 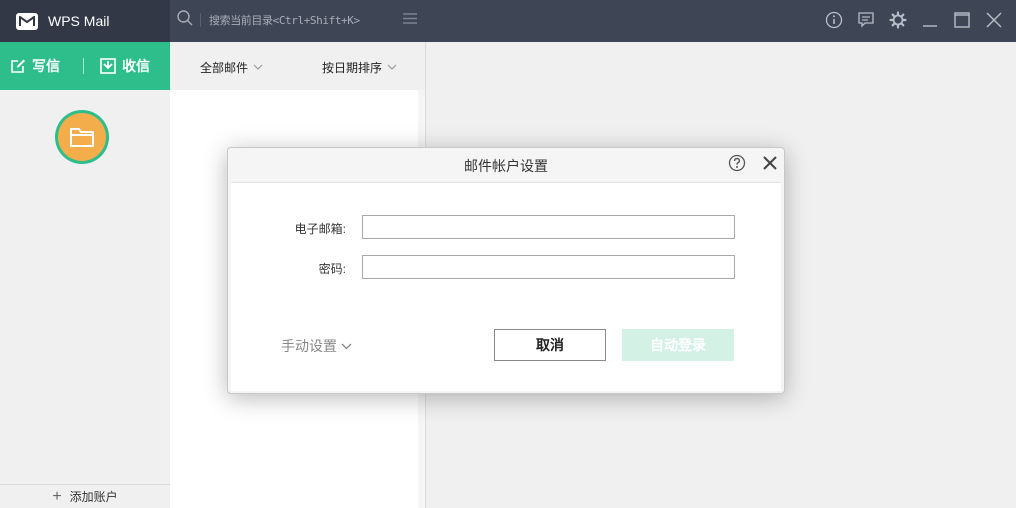 I want to click on search-input: 搜索当前目录<Ctrl+Shift+K>, so click(x=284, y=20).